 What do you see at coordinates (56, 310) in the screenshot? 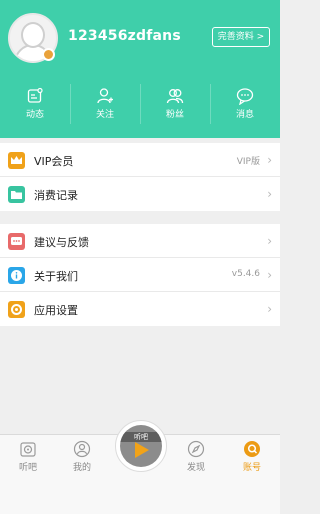
I see `menu-label-settings: 应用设置` at bounding box center [56, 310].